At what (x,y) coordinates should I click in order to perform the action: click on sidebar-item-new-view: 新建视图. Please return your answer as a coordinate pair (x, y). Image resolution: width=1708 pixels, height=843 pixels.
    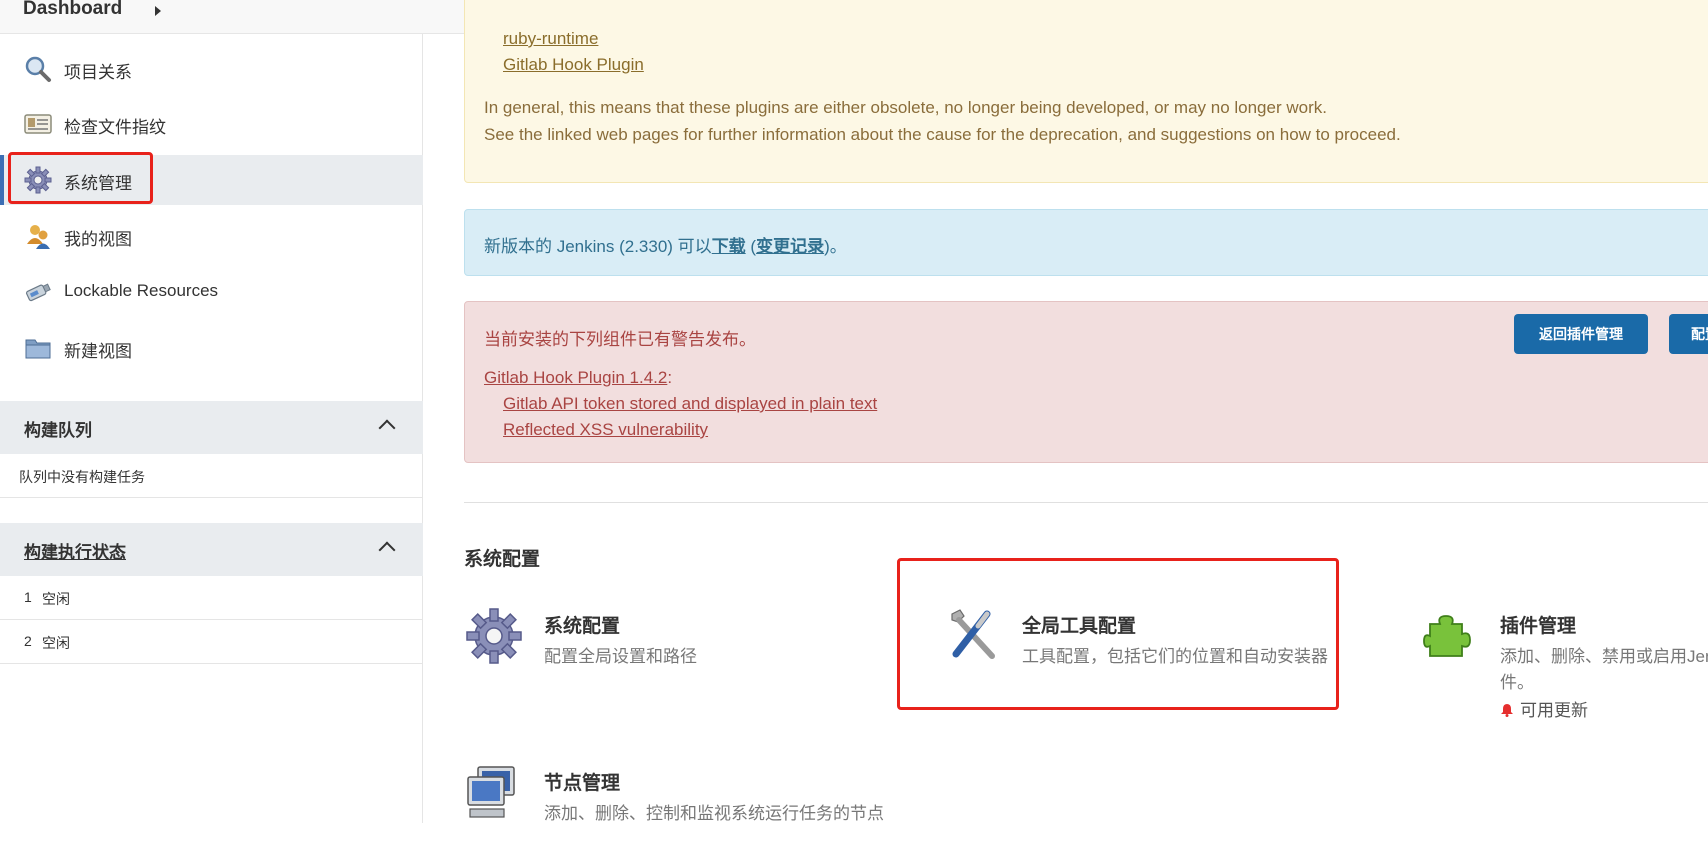
    Looking at the image, I should click on (211, 348).